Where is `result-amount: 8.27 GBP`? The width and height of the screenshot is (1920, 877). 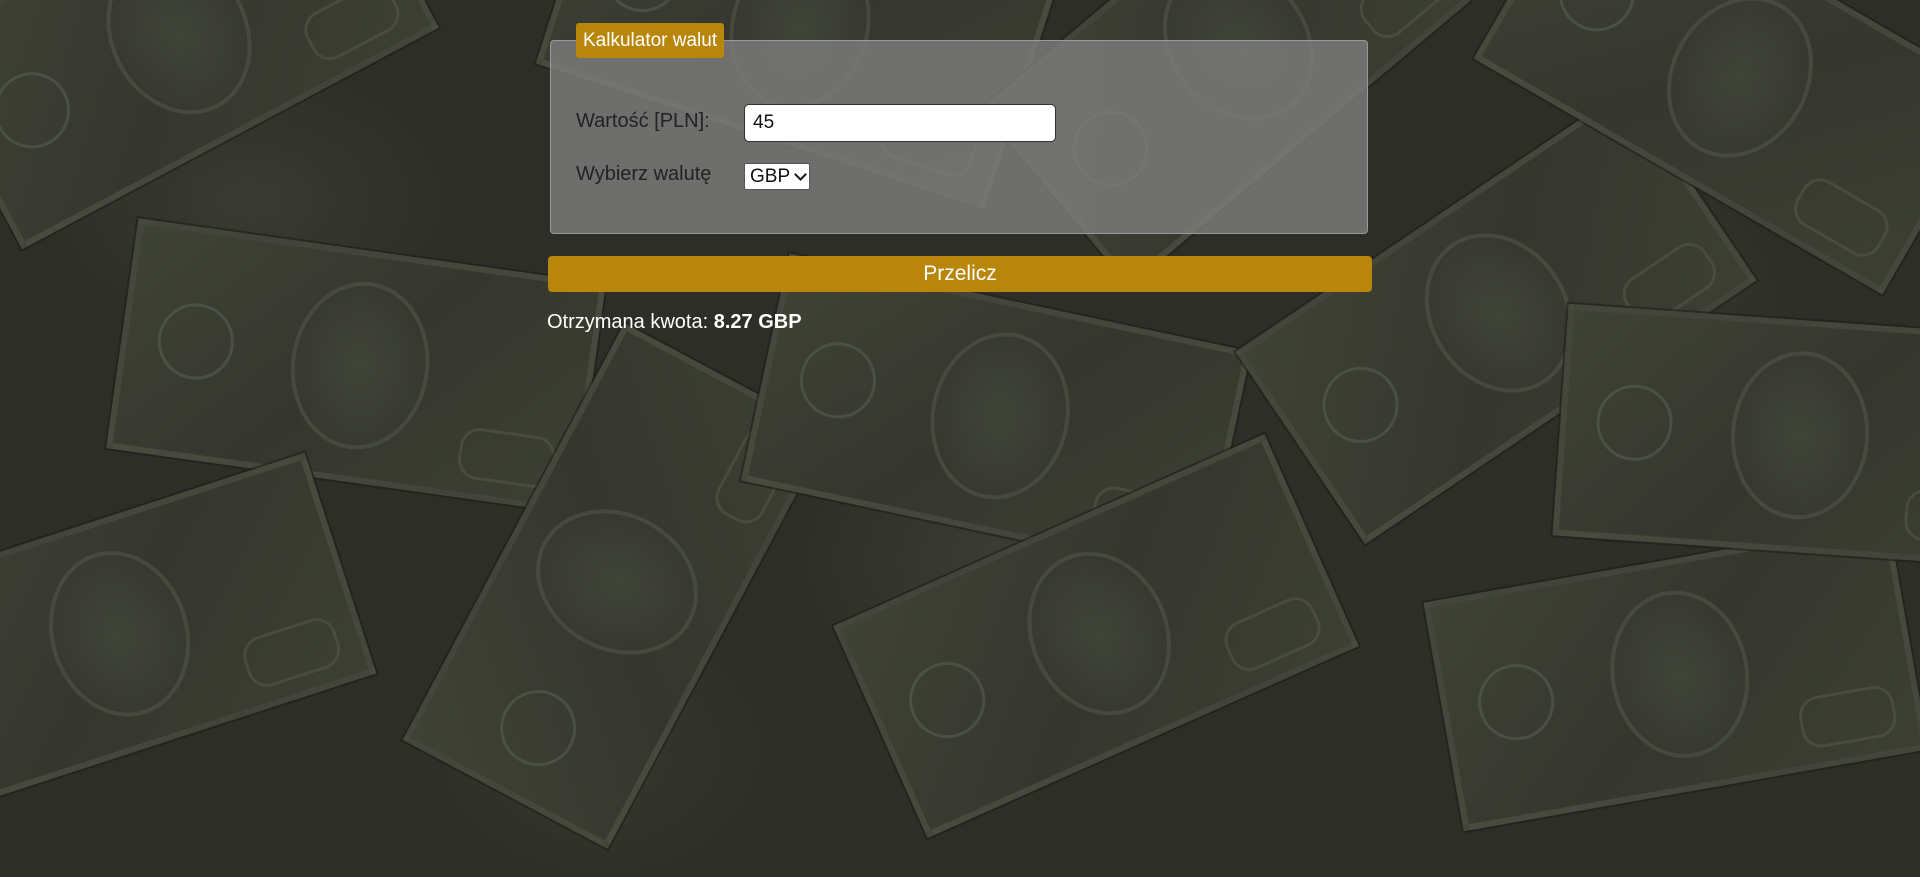
result-amount: 8.27 GBP is located at coordinates (757, 322).